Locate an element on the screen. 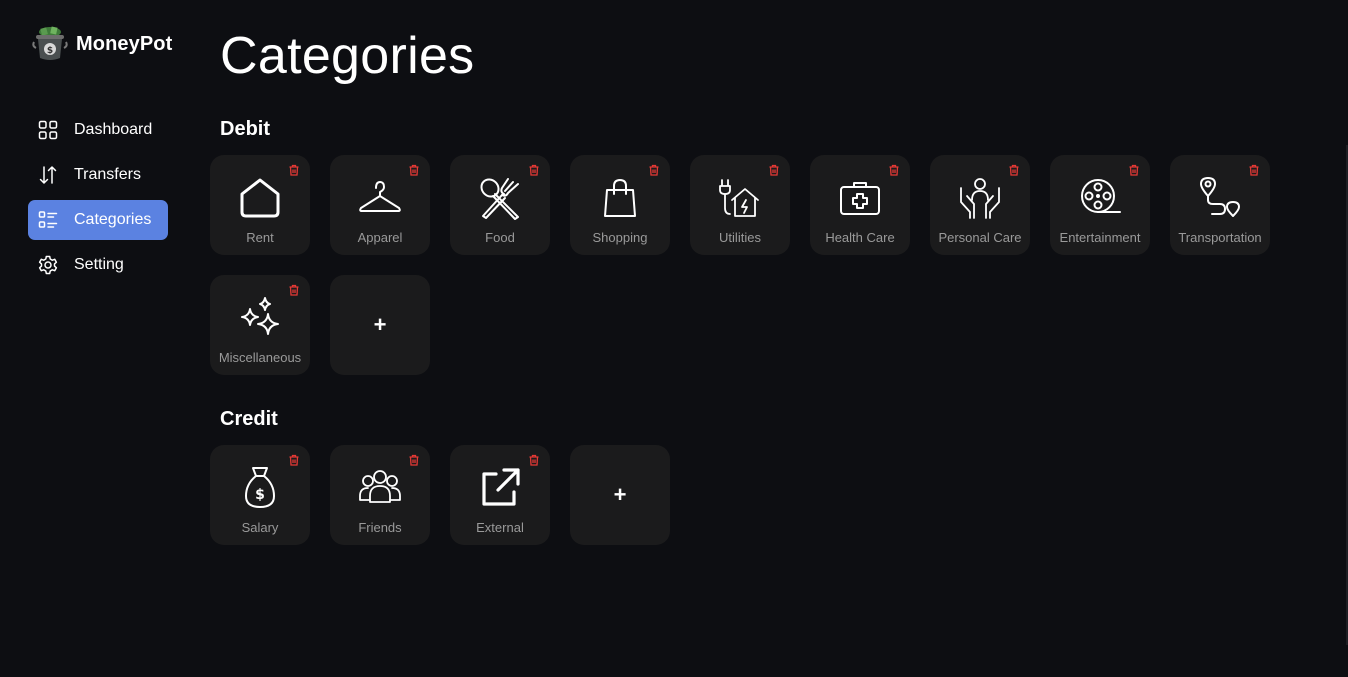 This screenshot has height=677, width=1348. money-bag-icon: $ is located at coordinates (260, 487).